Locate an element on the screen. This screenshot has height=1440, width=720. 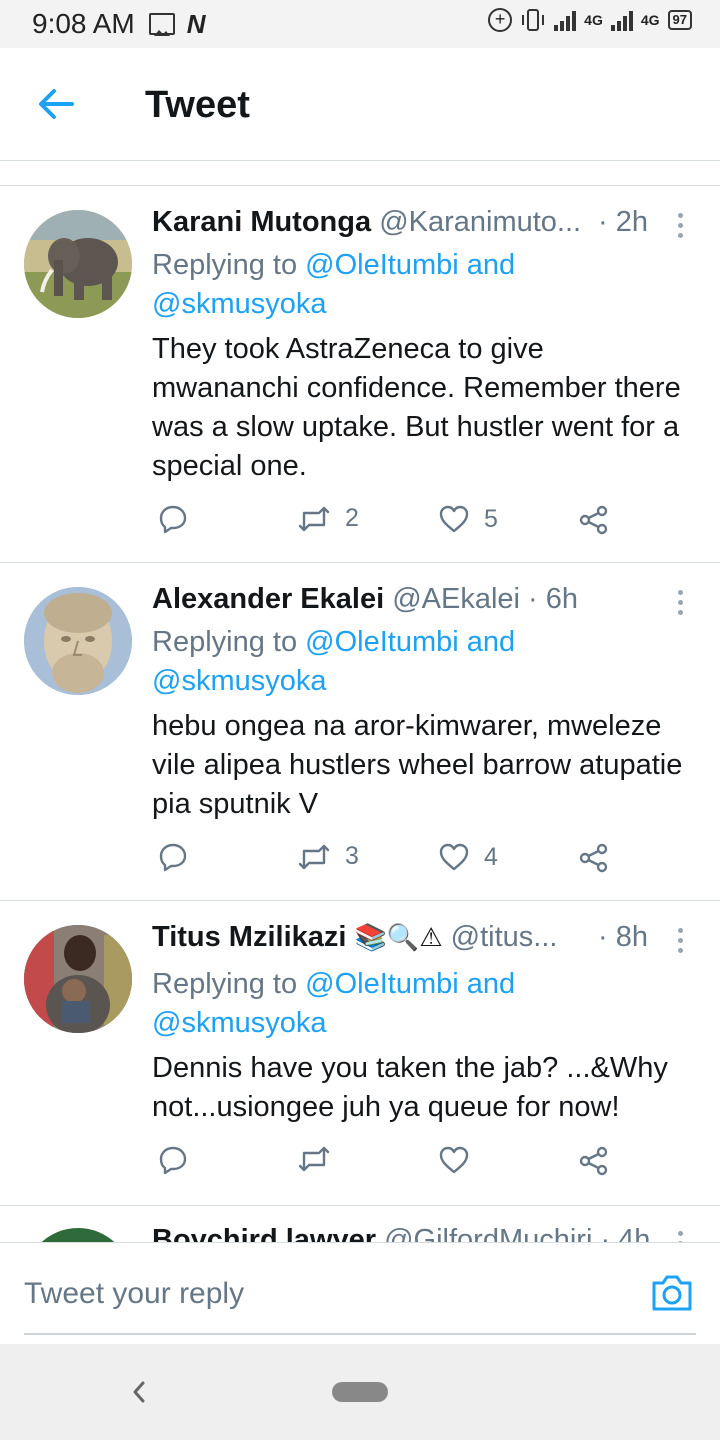
author-handle: @AEkalei is located at coordinates (456, 599).